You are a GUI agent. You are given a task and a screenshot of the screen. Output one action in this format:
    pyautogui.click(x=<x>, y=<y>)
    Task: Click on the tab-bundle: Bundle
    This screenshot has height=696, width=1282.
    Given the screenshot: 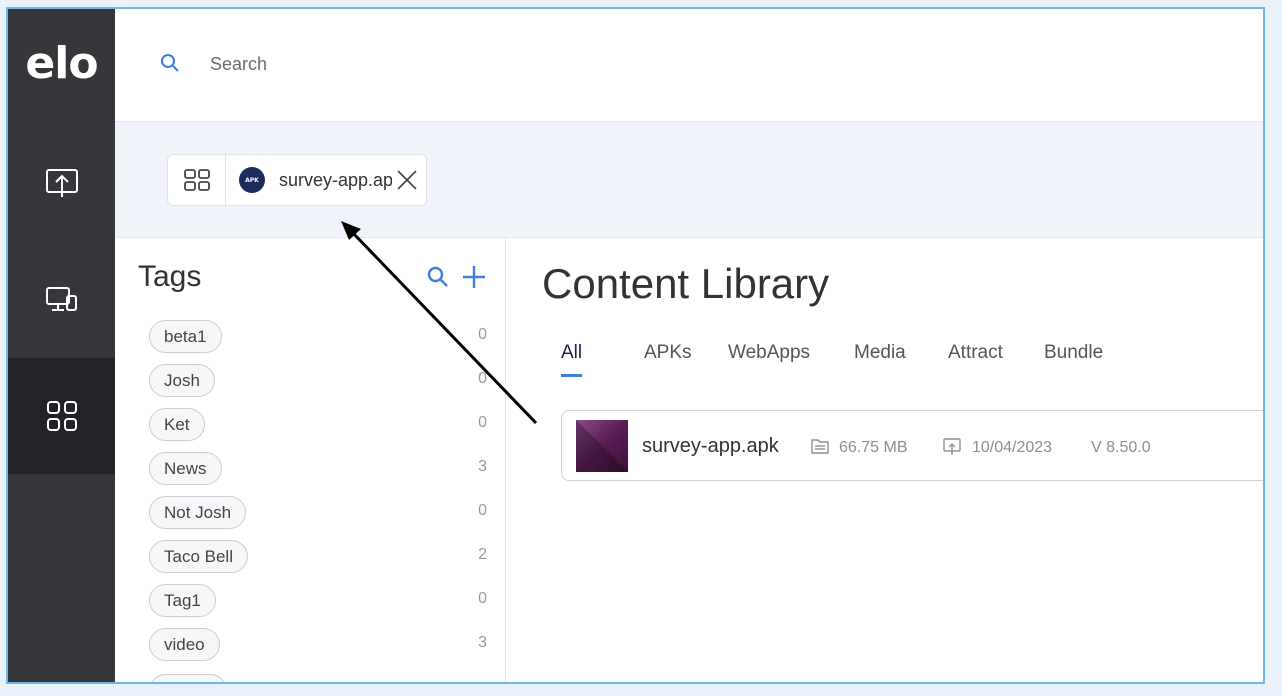 What is the action you would take?
    pyautogui.click(x=1073, y=358)
    